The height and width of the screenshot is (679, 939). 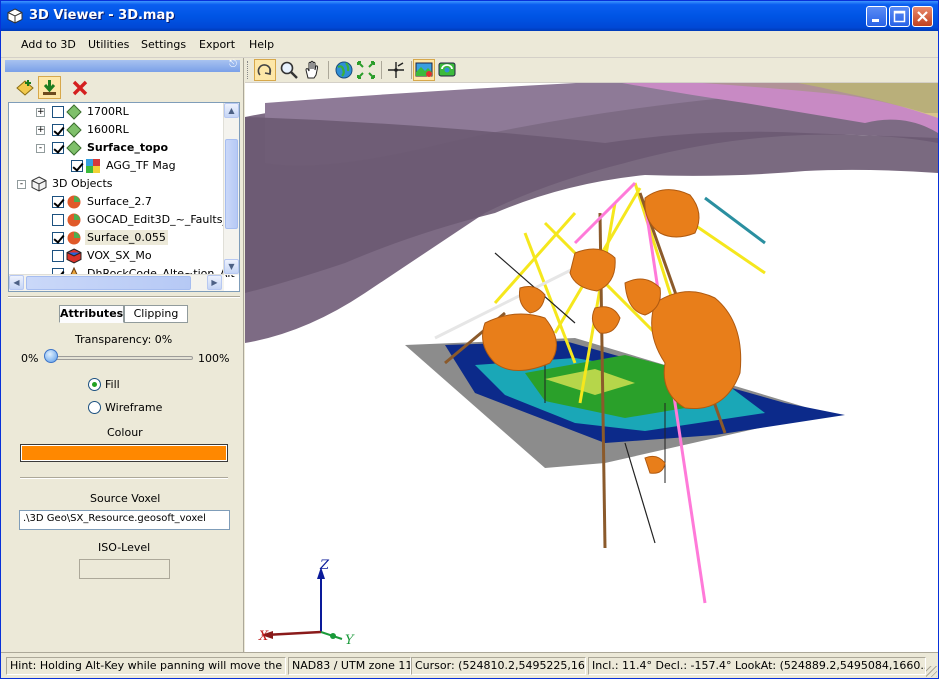 I want to click on tree-item-label: 1700RL, so click(x=108, y=111).